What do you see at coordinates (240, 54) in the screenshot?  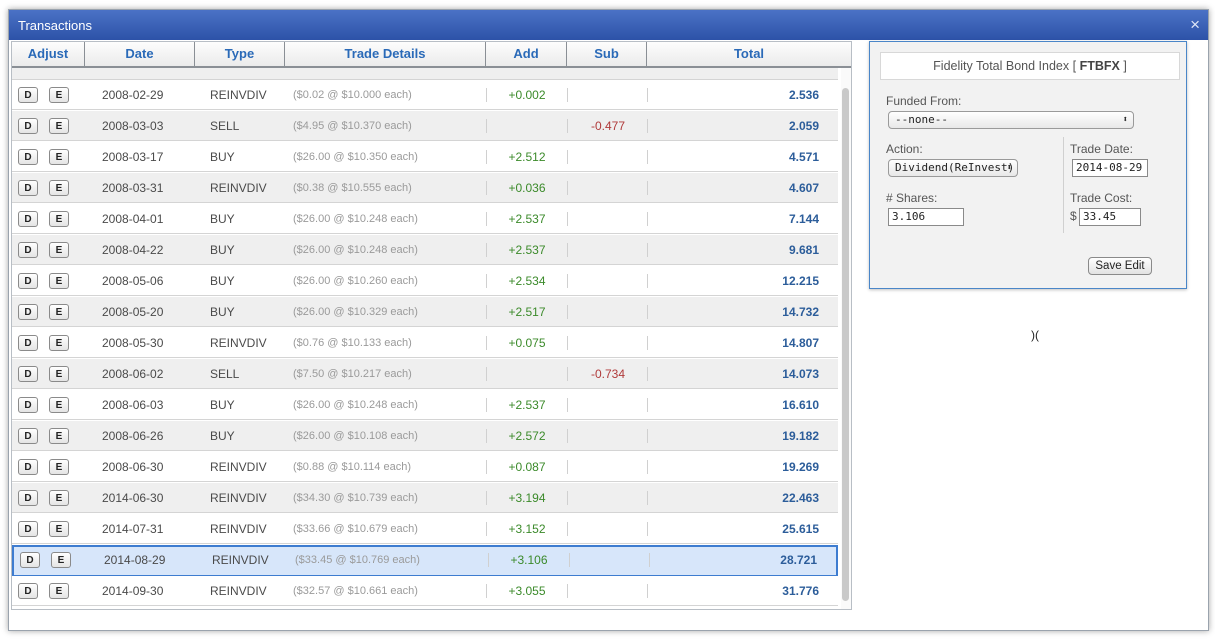 I see `column-header-type: Type` at bounding box center [240, 54].